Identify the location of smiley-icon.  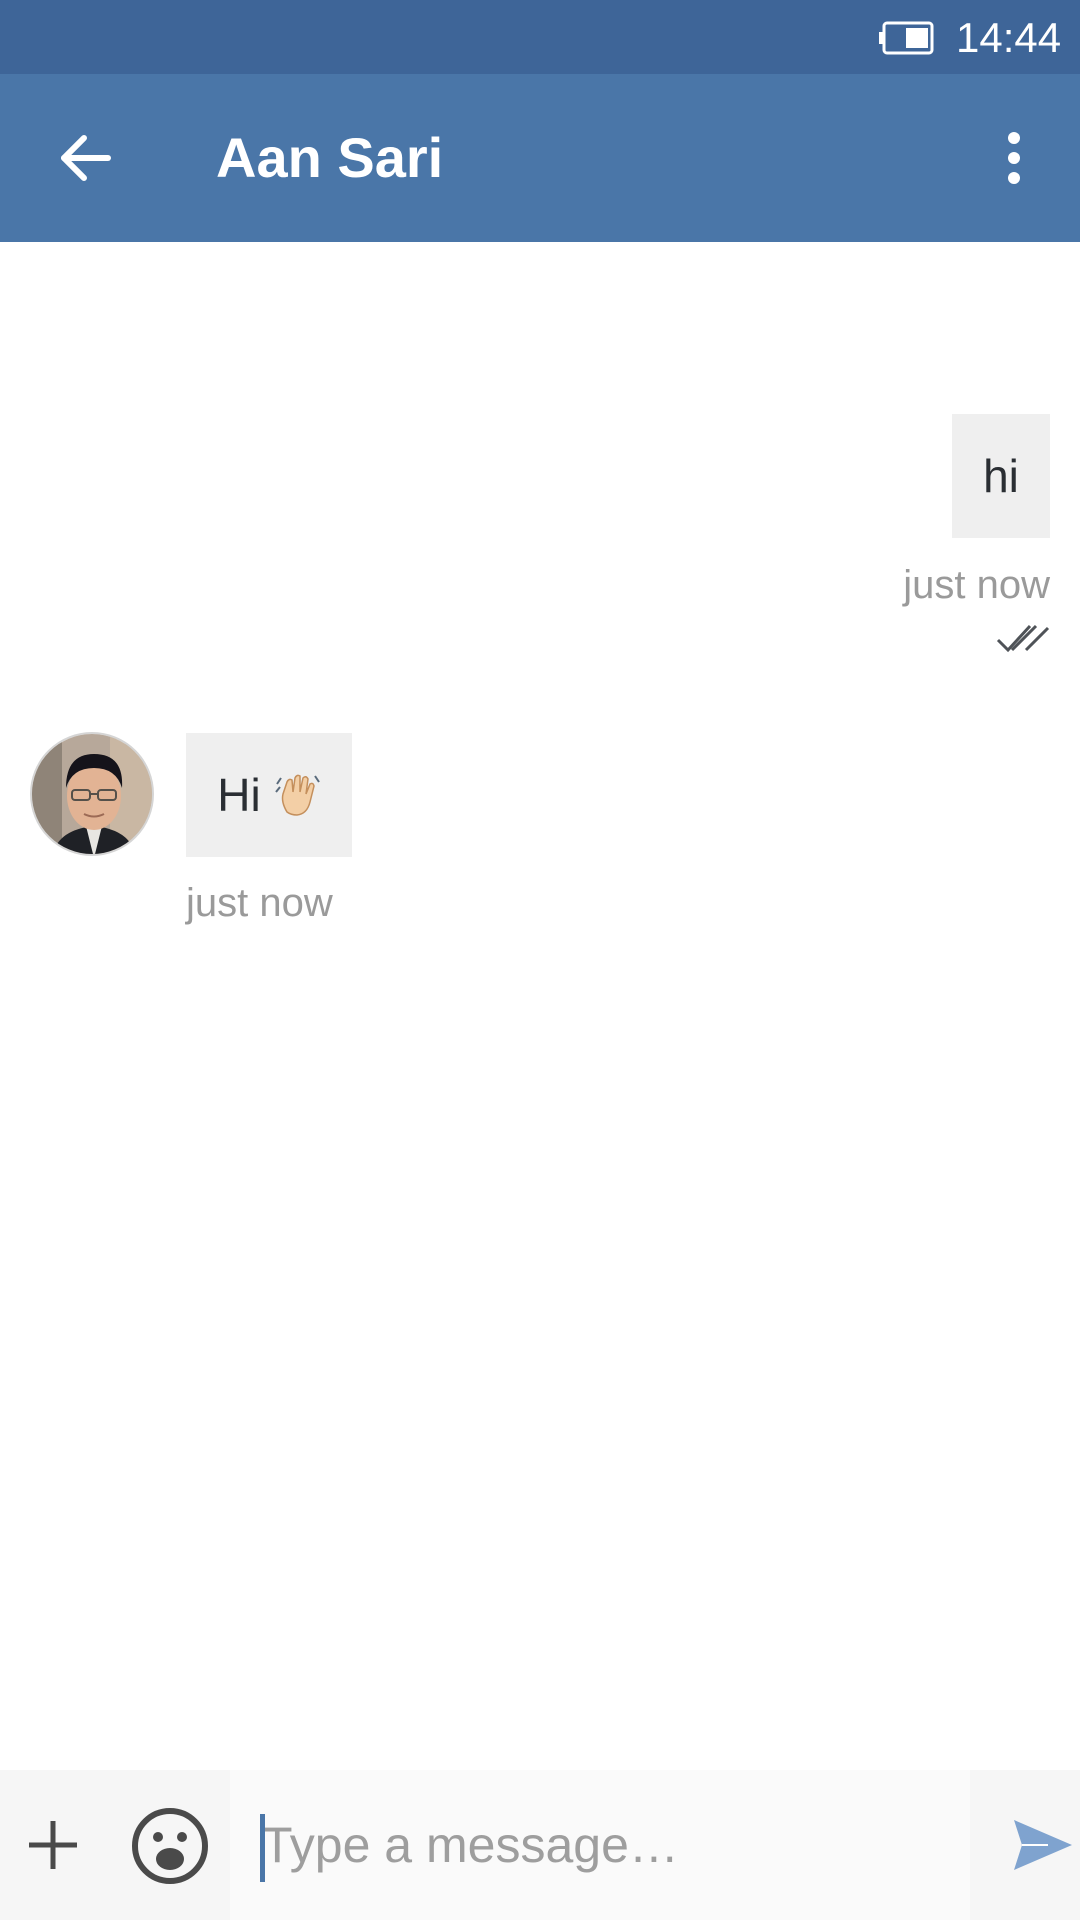
(170, 1846).